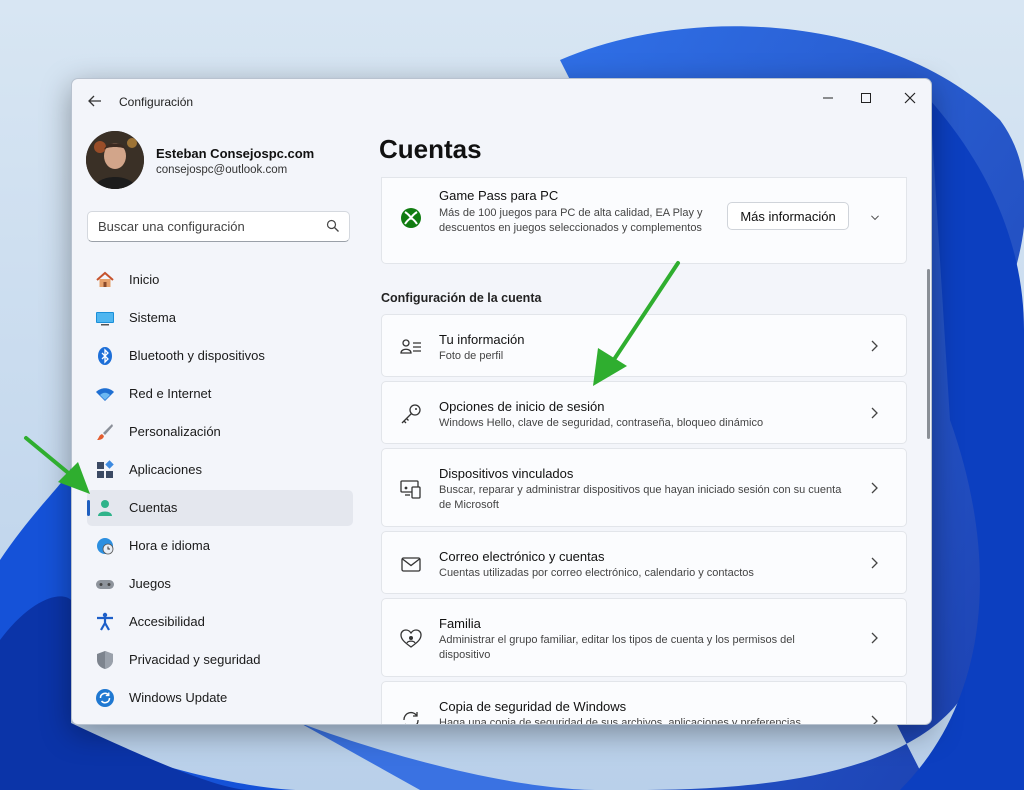 The width and height of the screenshot is (1024, 790). What do you see at coordinates (150, 583) in the screenshot?
I see `sidebar-item-label: Juegos` at bounding box center [150, 583].